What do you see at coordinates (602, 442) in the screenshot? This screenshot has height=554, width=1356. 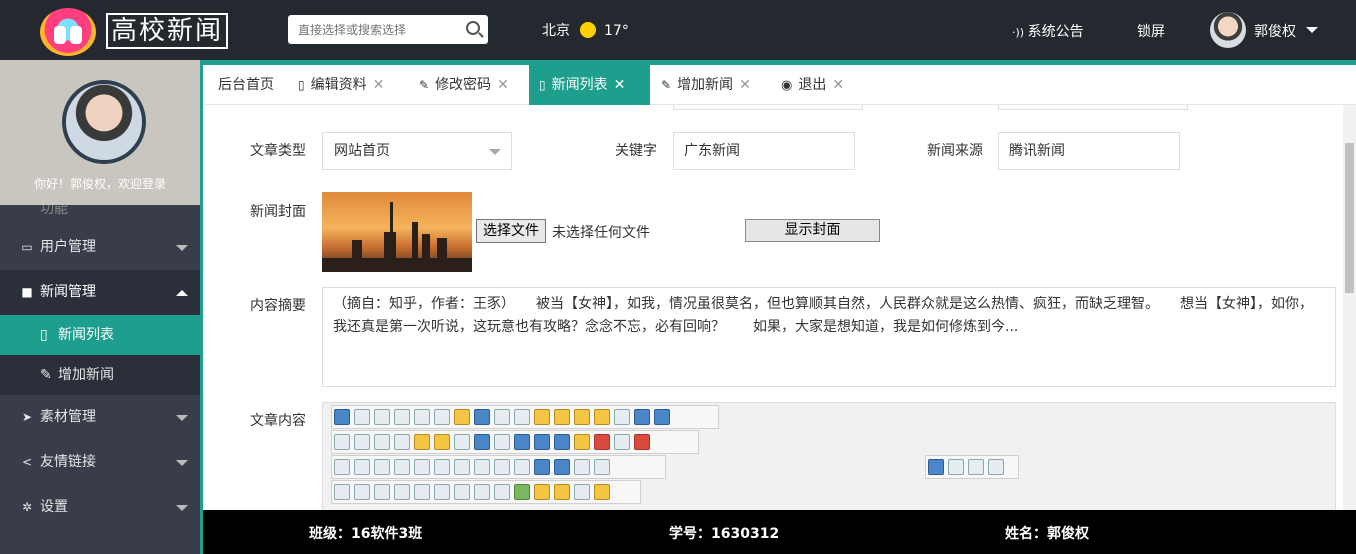 I see `pdf-icon` at bounding box center [602, 442].